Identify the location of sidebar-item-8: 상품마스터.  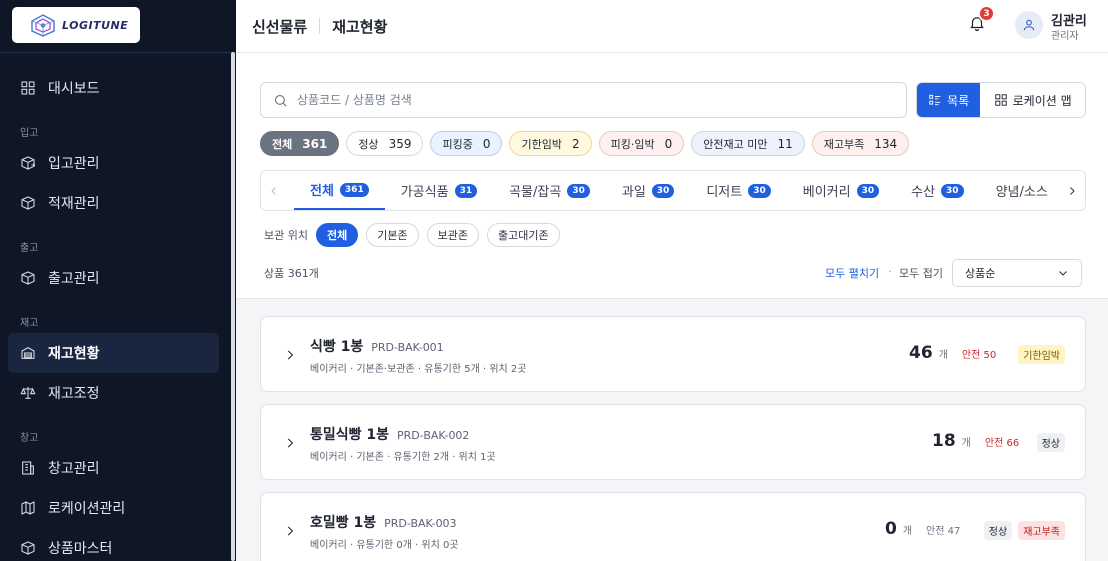
(113, 544).